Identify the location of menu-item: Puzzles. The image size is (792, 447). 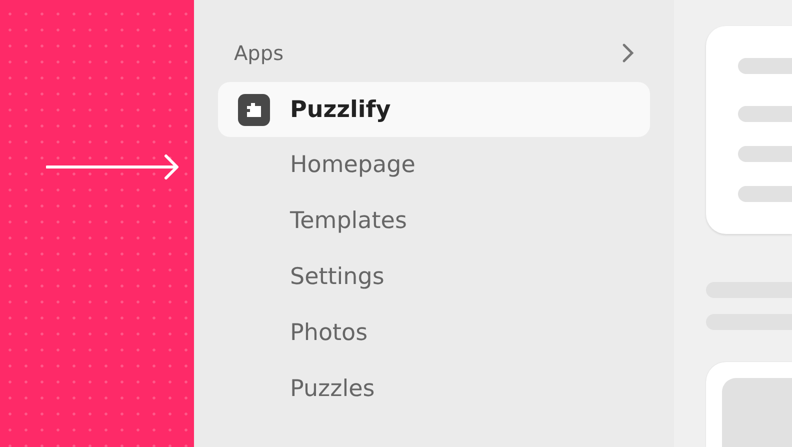
(434, 389).